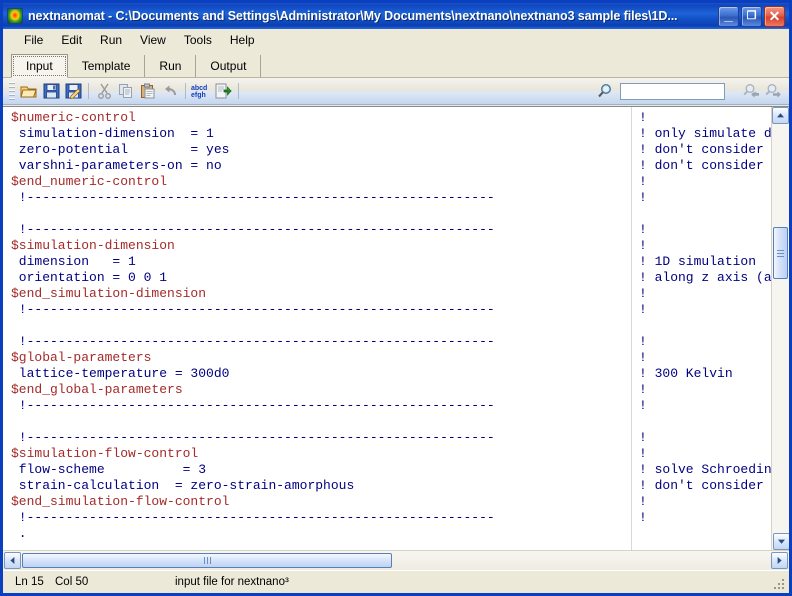  Describe the element at coordinates (104, 91) in the screenshot. I see `cut-icon` at that location.